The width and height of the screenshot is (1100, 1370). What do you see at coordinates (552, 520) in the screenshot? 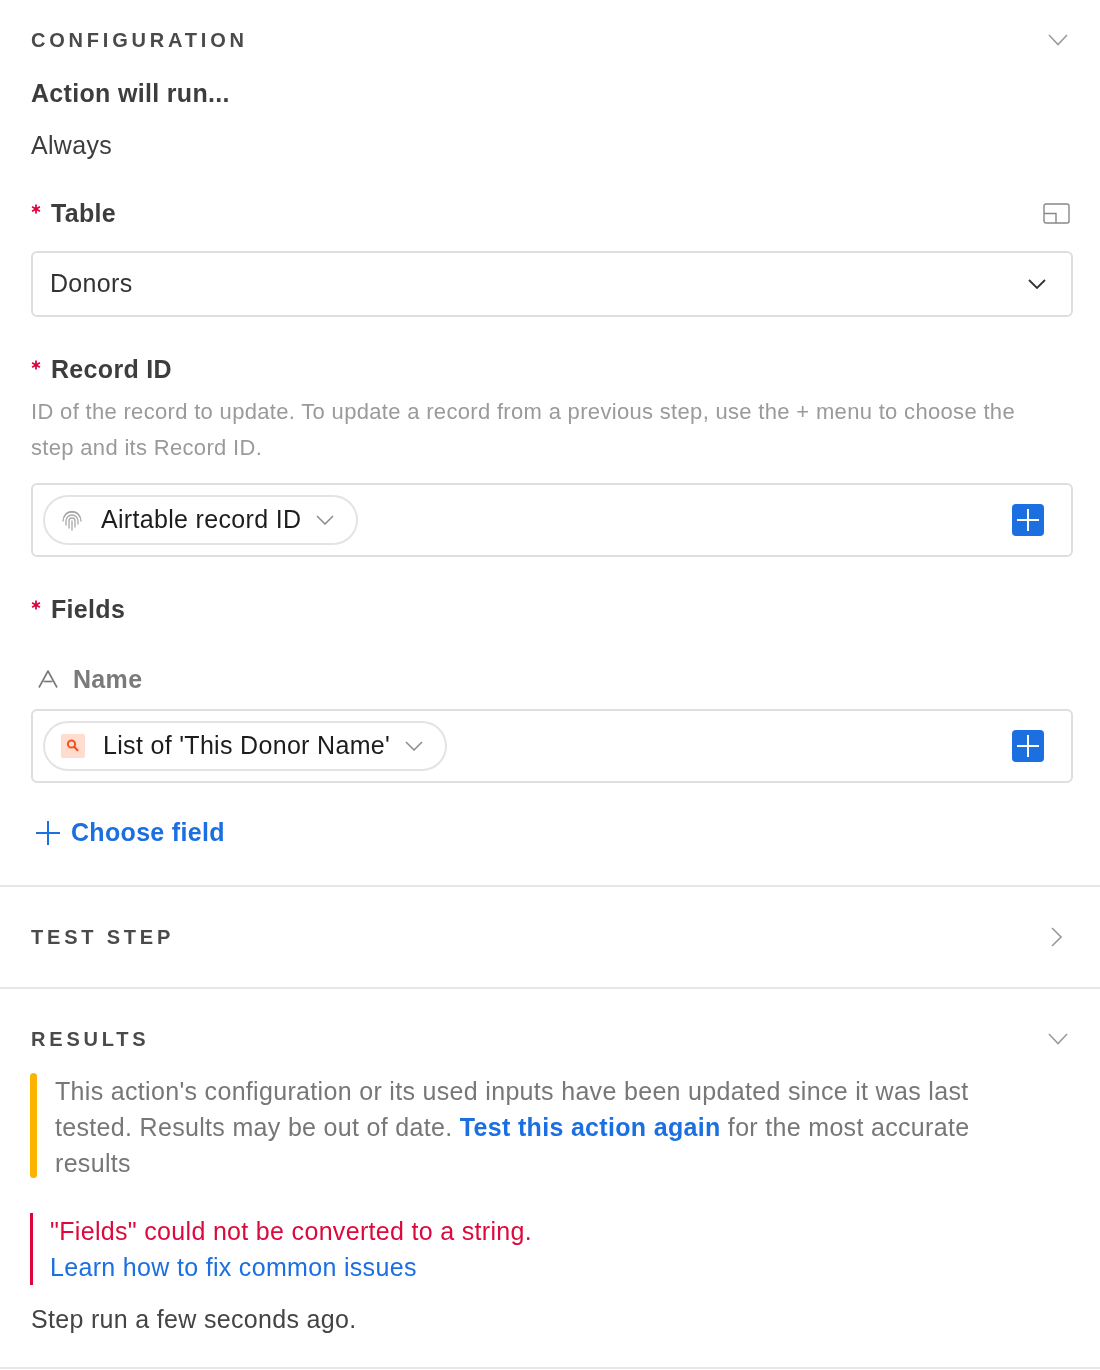
I see `input-field: Airtable record ID` at bounding box center [552, 520].